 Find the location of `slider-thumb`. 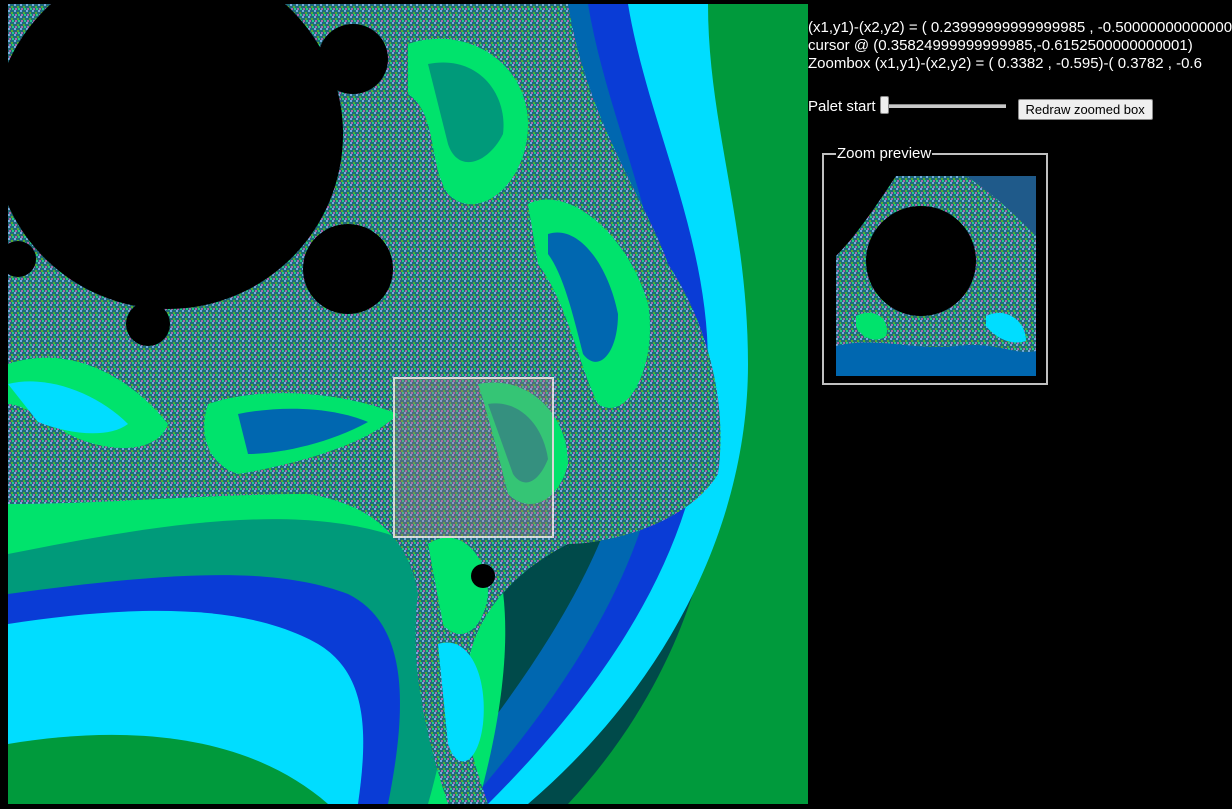

slider-thumb is located at coordinates (884, 105).